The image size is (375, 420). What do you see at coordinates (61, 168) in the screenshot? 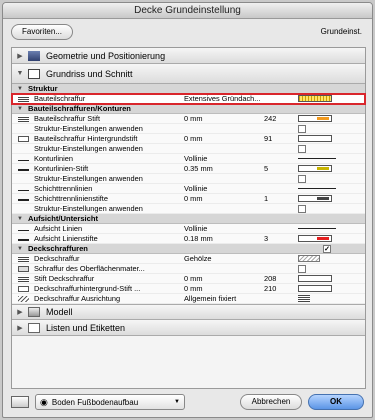
I see `row-label: Konturlinien-Stift` at bounding box center [61, 168].